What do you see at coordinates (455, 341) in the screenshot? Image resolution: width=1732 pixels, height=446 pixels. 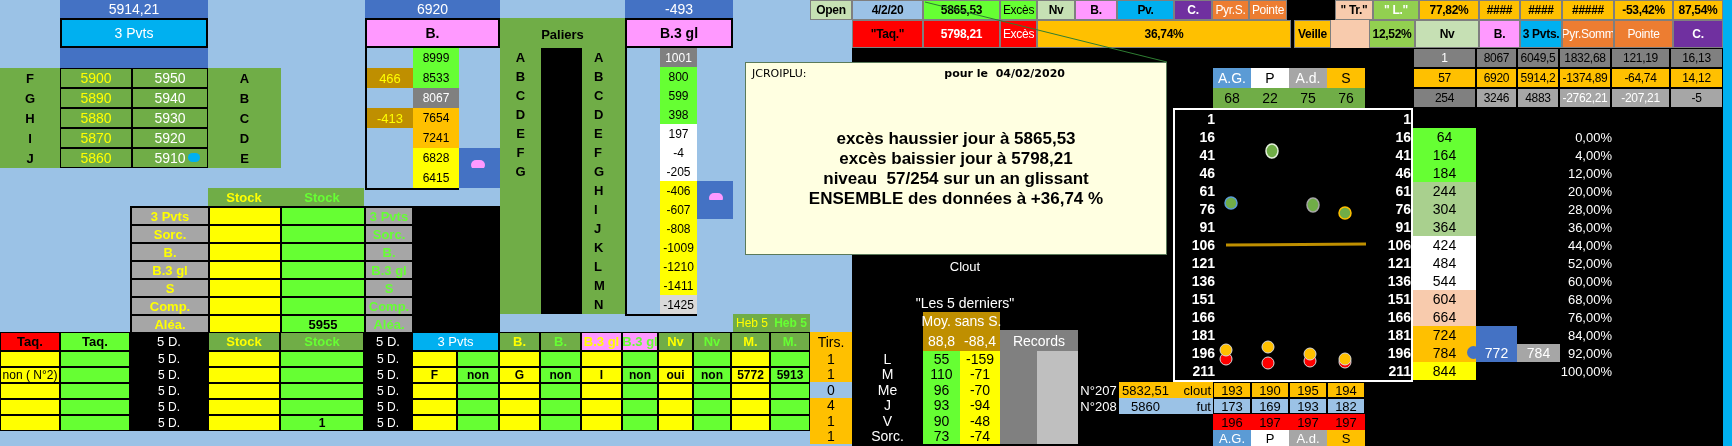 I see `table-cell: 3 Pvts` at bounding box center [455, 341].